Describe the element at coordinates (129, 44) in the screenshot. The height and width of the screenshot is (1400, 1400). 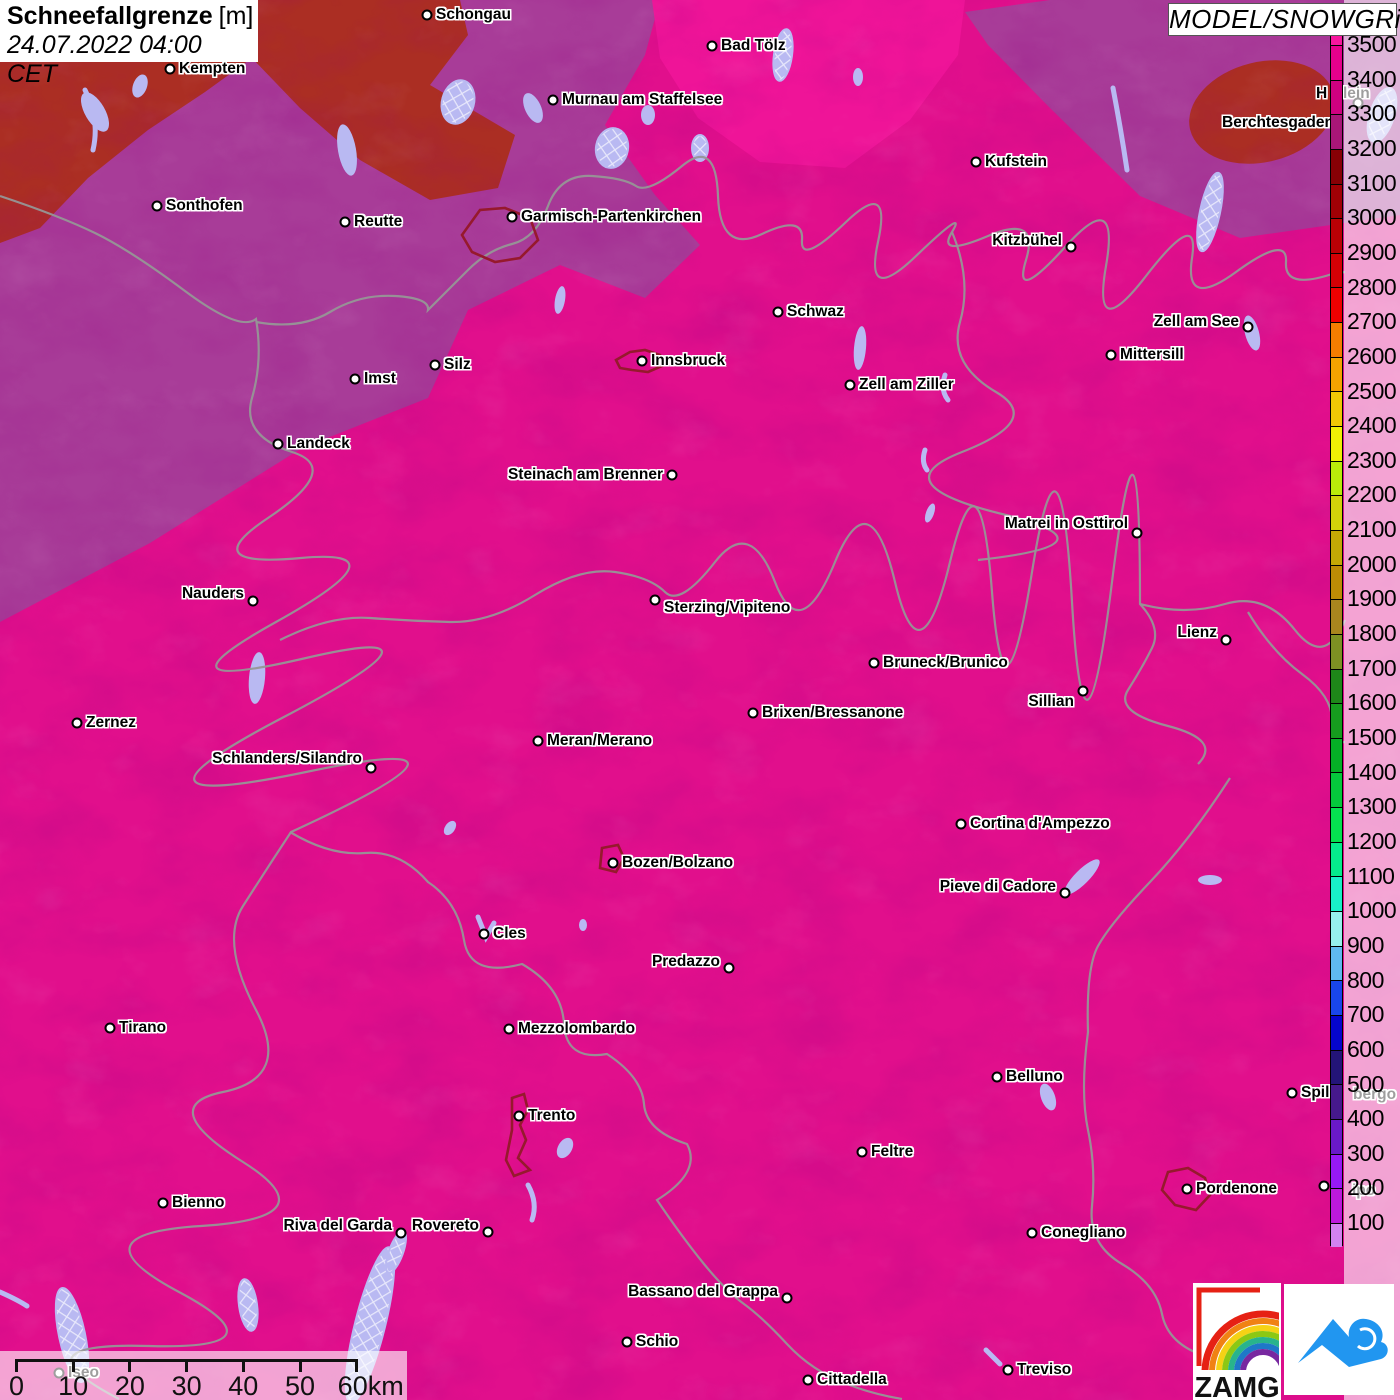
I see `map-title-box: Schneefallgrenze [m] 24.07.2022 04:00 CET` at that location.